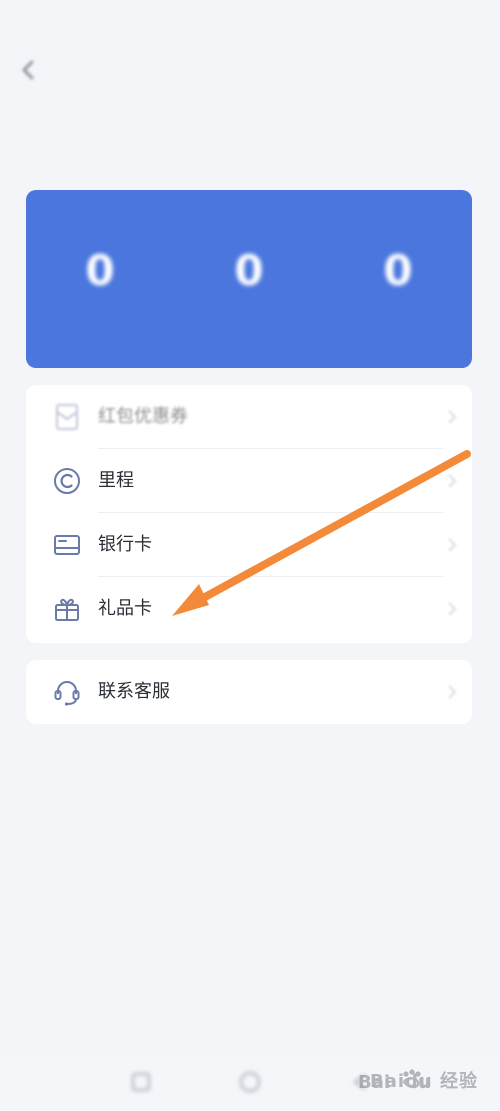 The height and width of the screenshot is (1111, 500). I want to click on menu-item-coupon: 红包优惠券, so click(249, 417).